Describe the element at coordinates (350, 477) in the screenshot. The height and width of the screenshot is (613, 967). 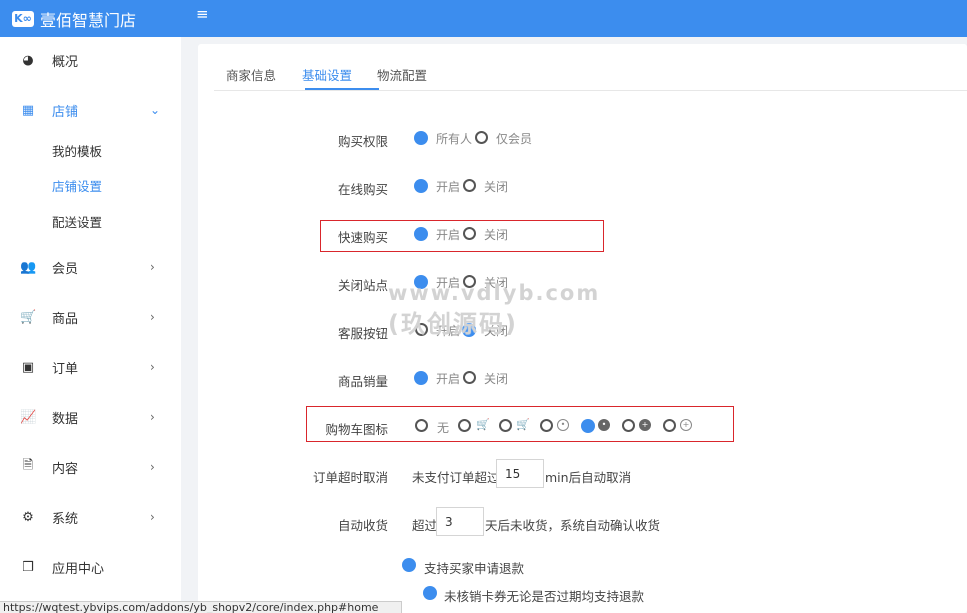
I see `order-timeout-label: 订单超时取消` at that location.